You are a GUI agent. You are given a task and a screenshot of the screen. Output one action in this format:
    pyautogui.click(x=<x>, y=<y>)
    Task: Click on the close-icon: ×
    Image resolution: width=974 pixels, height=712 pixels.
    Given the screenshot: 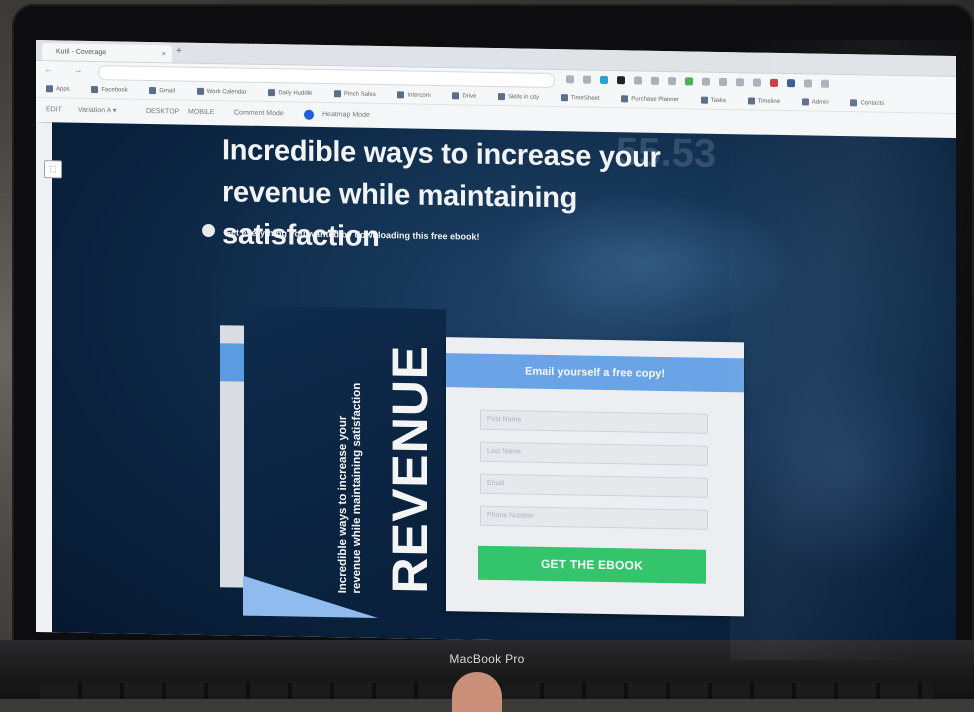 What is the action you would take?
    pyautogui.click(x=163, y=53)
    